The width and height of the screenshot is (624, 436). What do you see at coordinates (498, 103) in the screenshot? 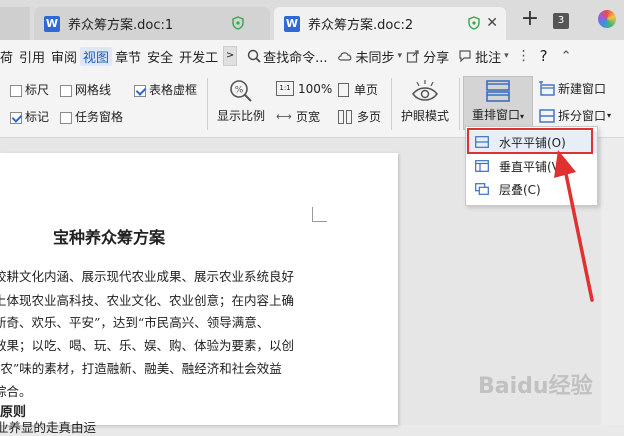
I see `rearrange-window-button: 重排窗口▾` at bounding box center [498, 103].